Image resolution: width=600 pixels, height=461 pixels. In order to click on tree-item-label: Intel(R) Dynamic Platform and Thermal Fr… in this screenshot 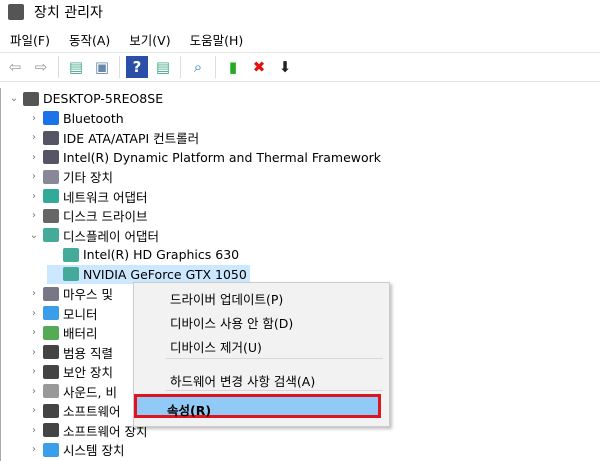, I will do `click(222, 157)`.